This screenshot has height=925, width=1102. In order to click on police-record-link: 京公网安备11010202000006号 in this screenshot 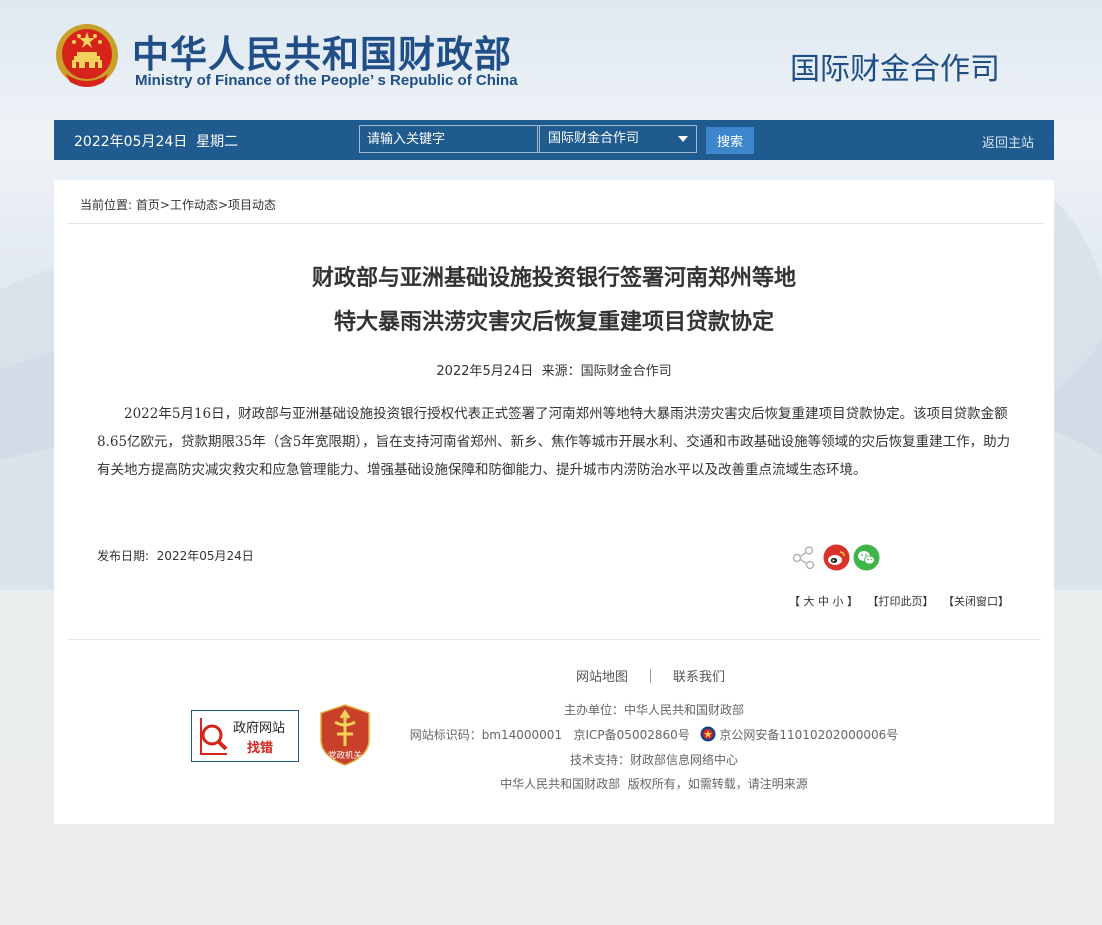, I will do `click(808, 735)`.